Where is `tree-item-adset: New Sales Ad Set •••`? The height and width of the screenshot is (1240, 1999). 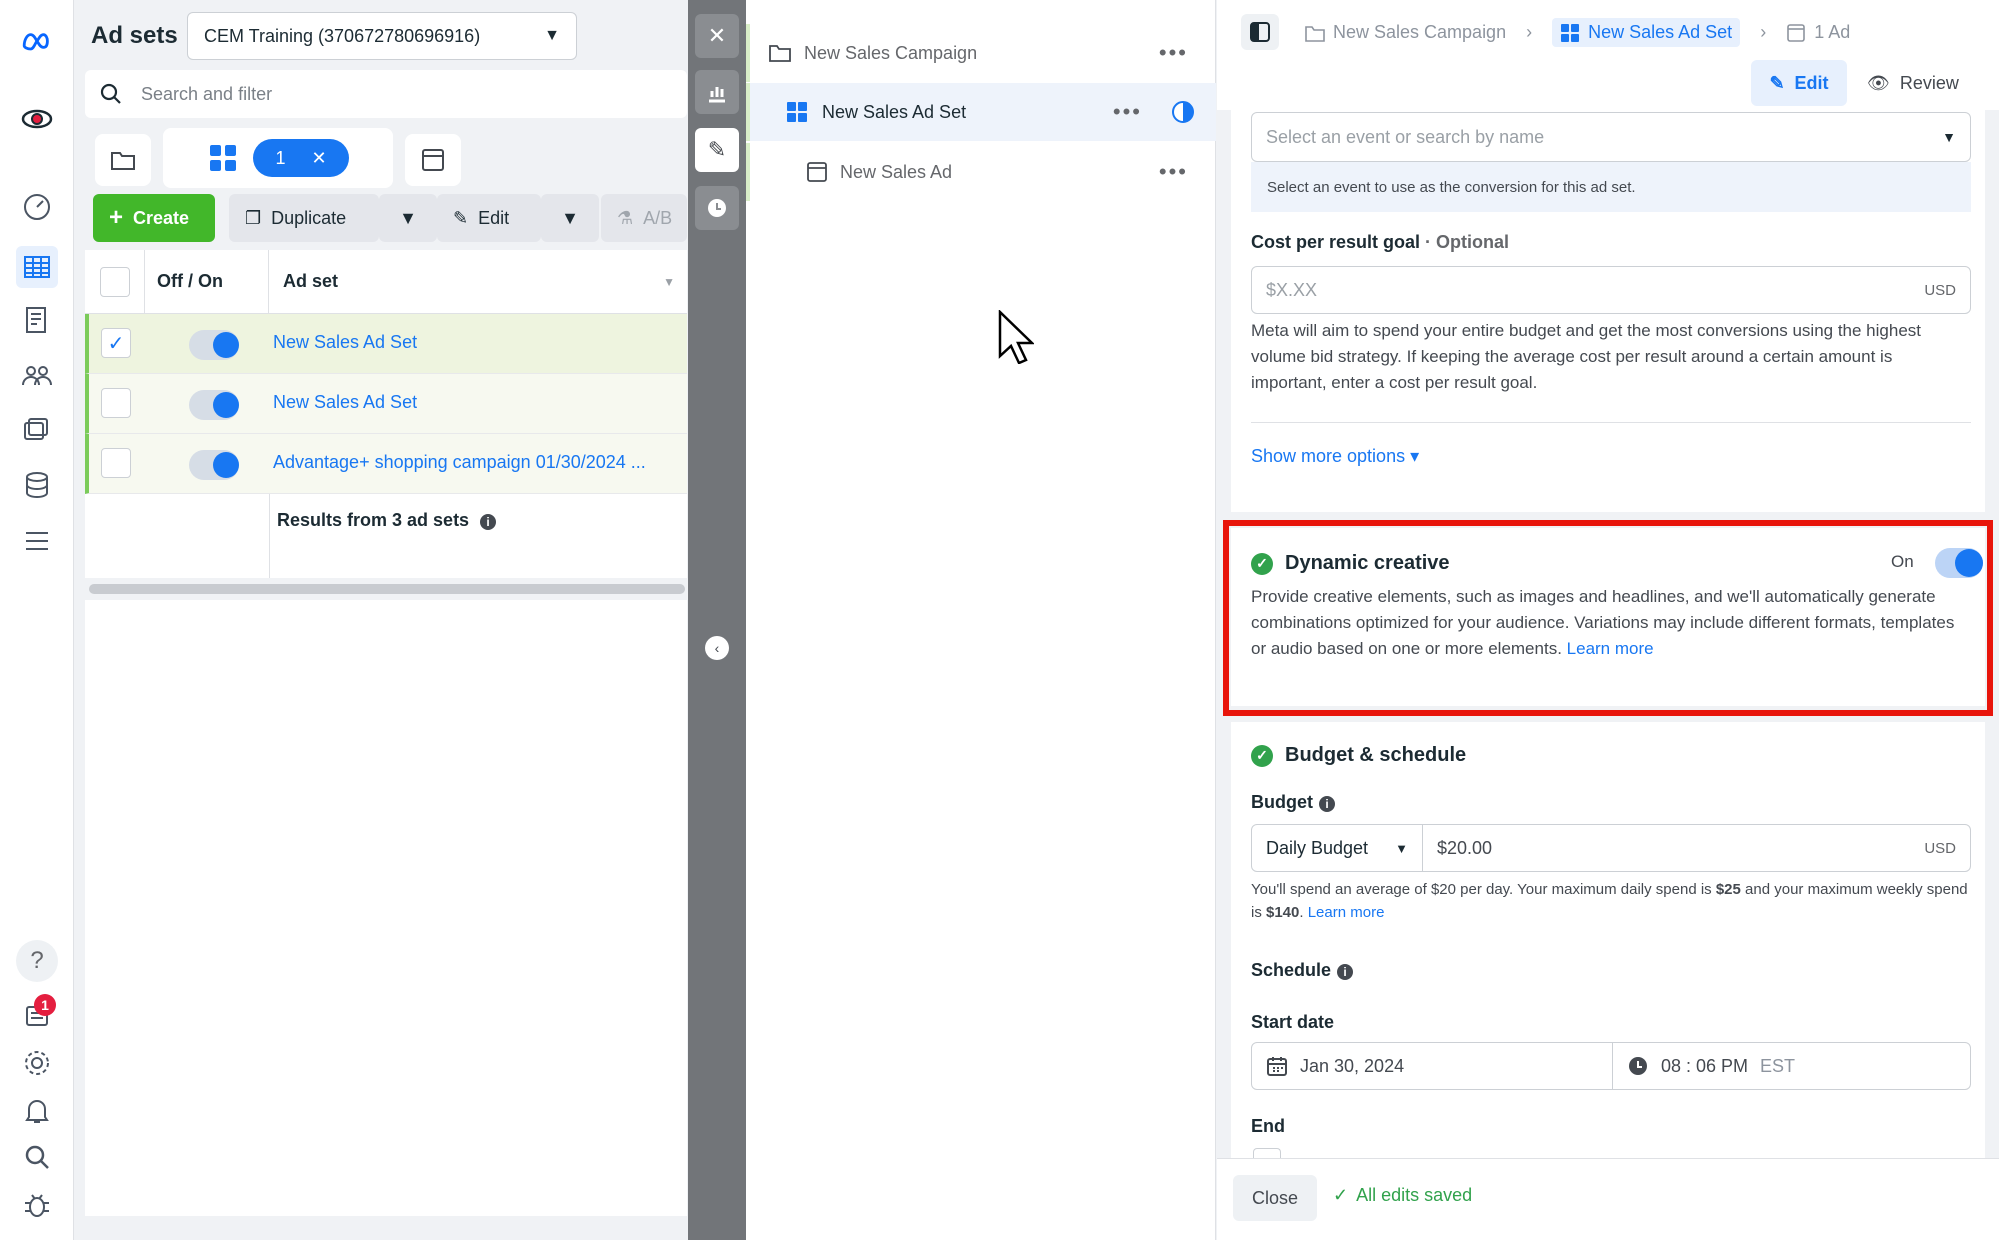
tree-item-adset: New Sales Ad Set ••• is located at coordinates (981, 112).